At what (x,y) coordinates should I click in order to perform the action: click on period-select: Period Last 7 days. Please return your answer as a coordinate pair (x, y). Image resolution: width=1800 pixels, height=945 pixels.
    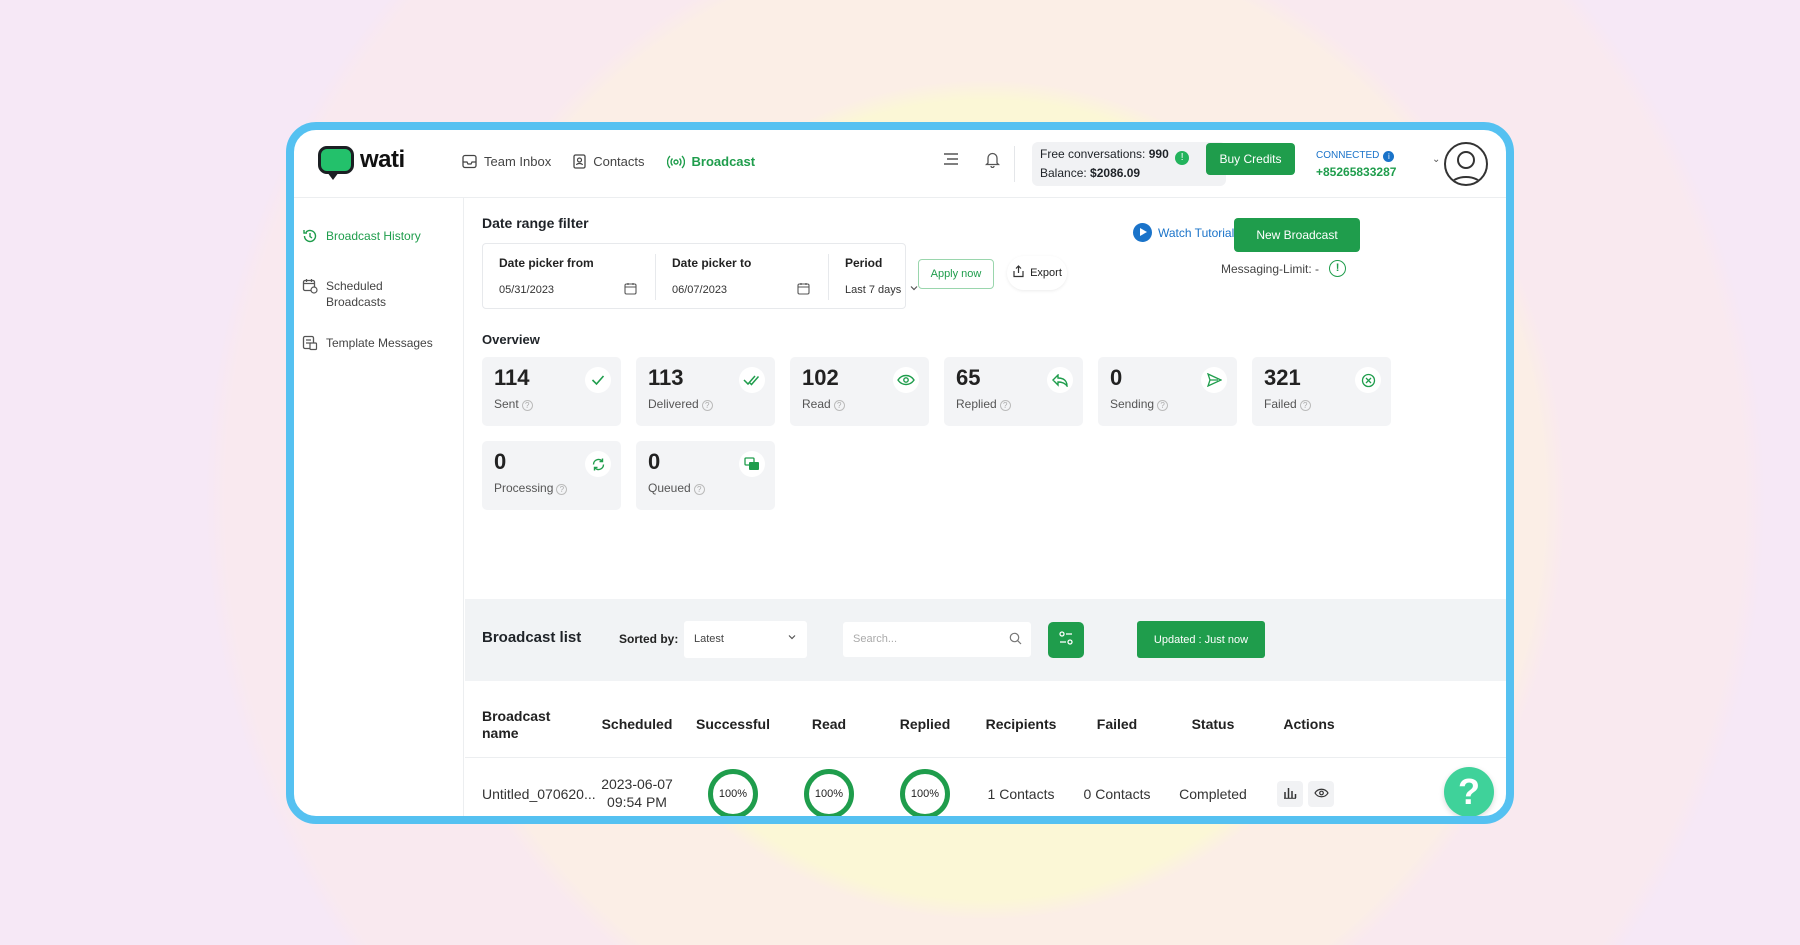
    Looking at the image, I should click on (879, 277).